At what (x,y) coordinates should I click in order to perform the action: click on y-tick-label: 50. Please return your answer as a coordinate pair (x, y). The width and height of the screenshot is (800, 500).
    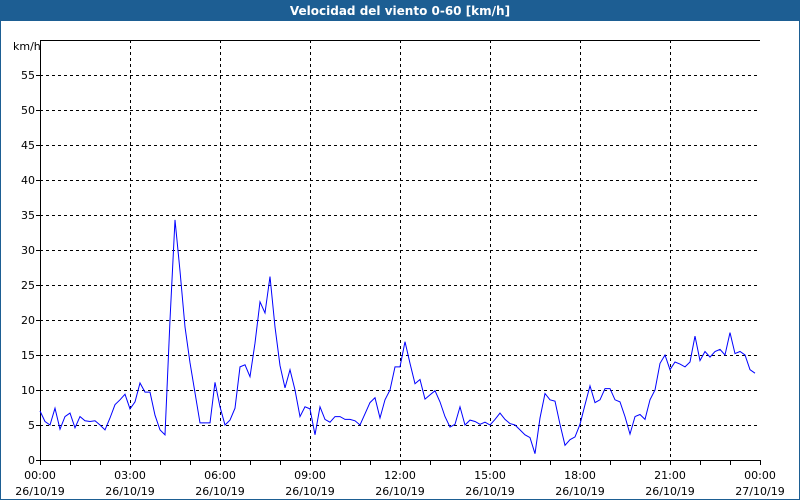
    Looking at the image, I should click on (28, 110).